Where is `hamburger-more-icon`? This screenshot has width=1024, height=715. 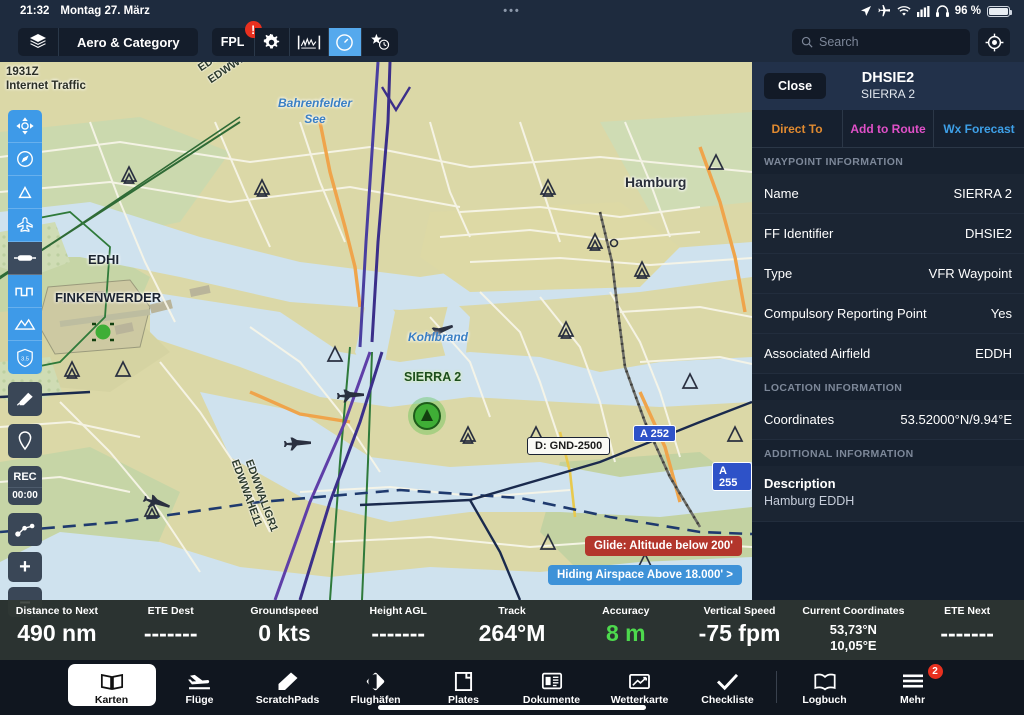
hamburger-more-icon is located at coordinates (912, 681).